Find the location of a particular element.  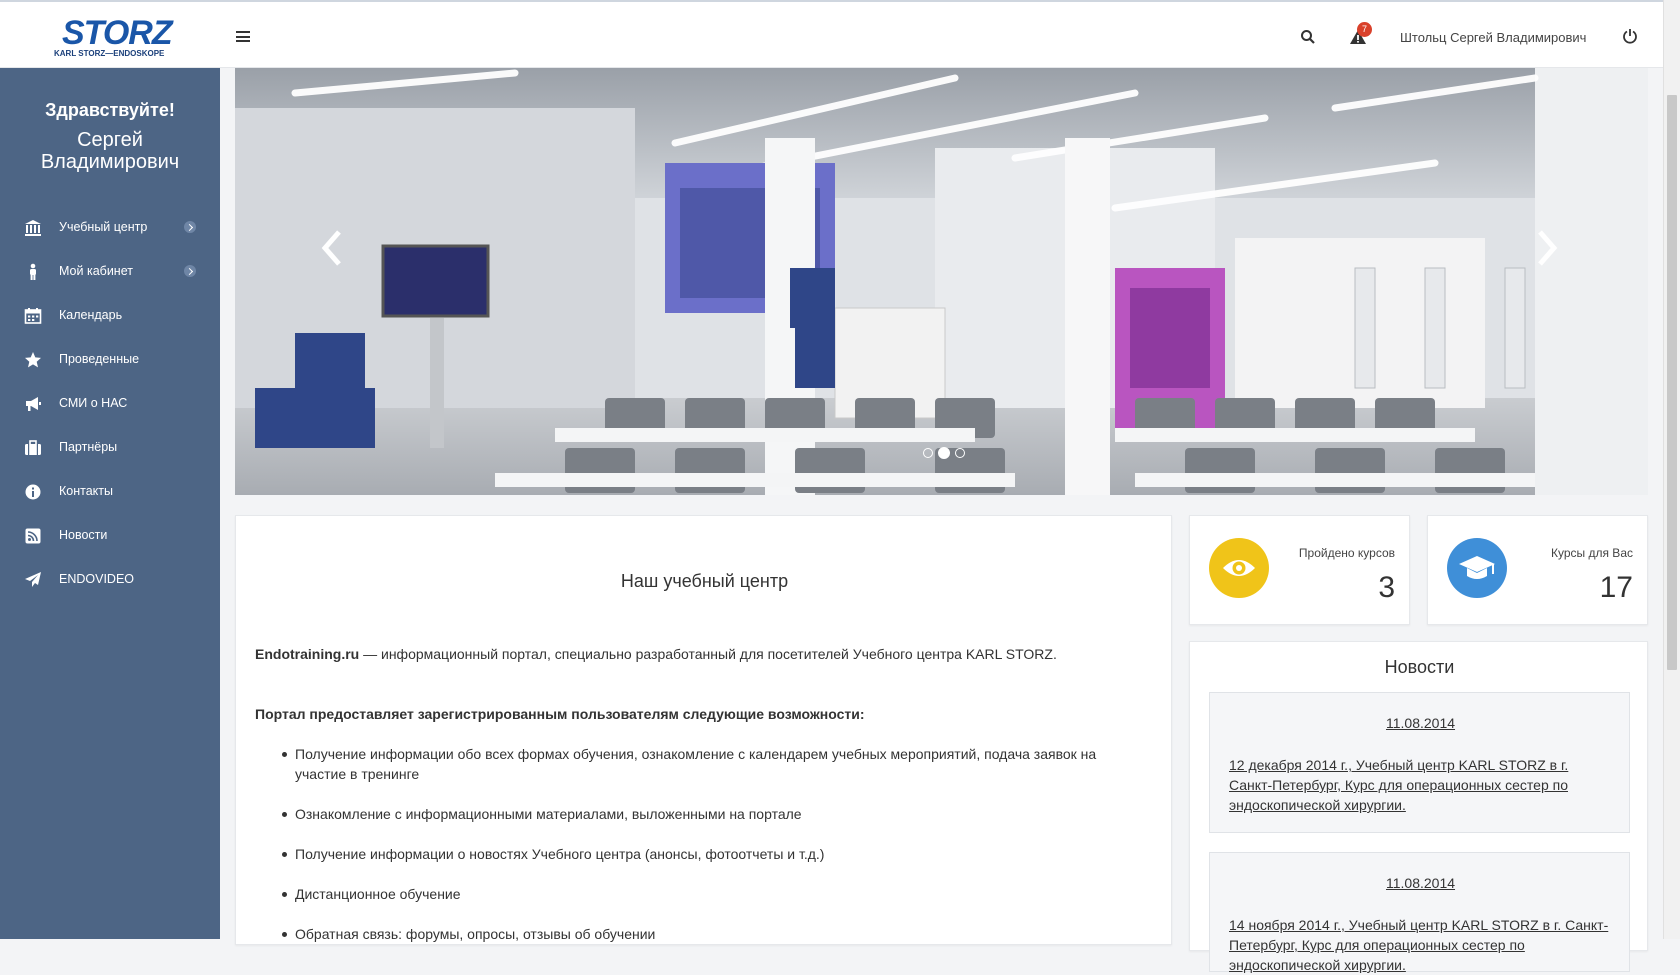

menu-toggle-icon is located at coordinates (243, 36).